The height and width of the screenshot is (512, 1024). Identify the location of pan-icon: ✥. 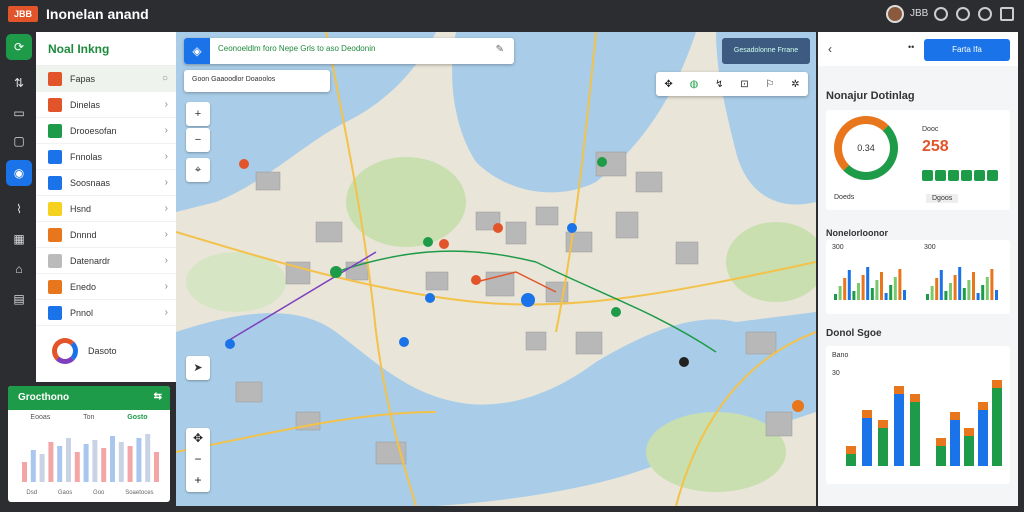
(198, 438).